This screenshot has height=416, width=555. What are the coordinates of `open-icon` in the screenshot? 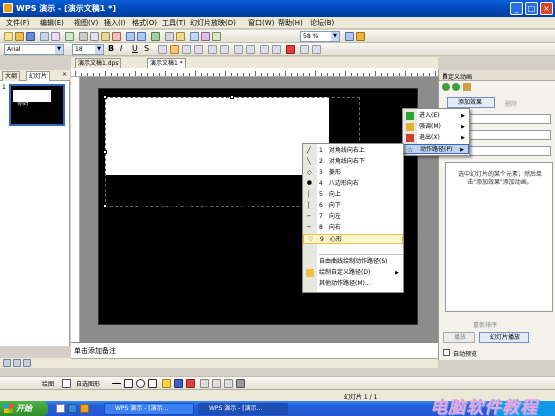 It's located at (19, 36).